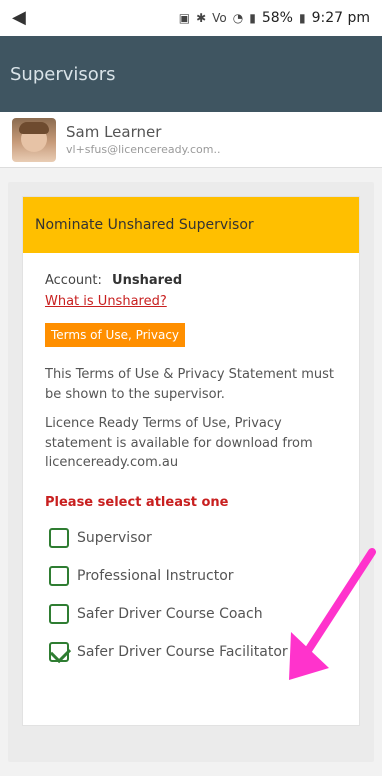  Describe the element at coordinates (137, 502) in the screenshot. I see `select-label: Please select atleast one` at that location.